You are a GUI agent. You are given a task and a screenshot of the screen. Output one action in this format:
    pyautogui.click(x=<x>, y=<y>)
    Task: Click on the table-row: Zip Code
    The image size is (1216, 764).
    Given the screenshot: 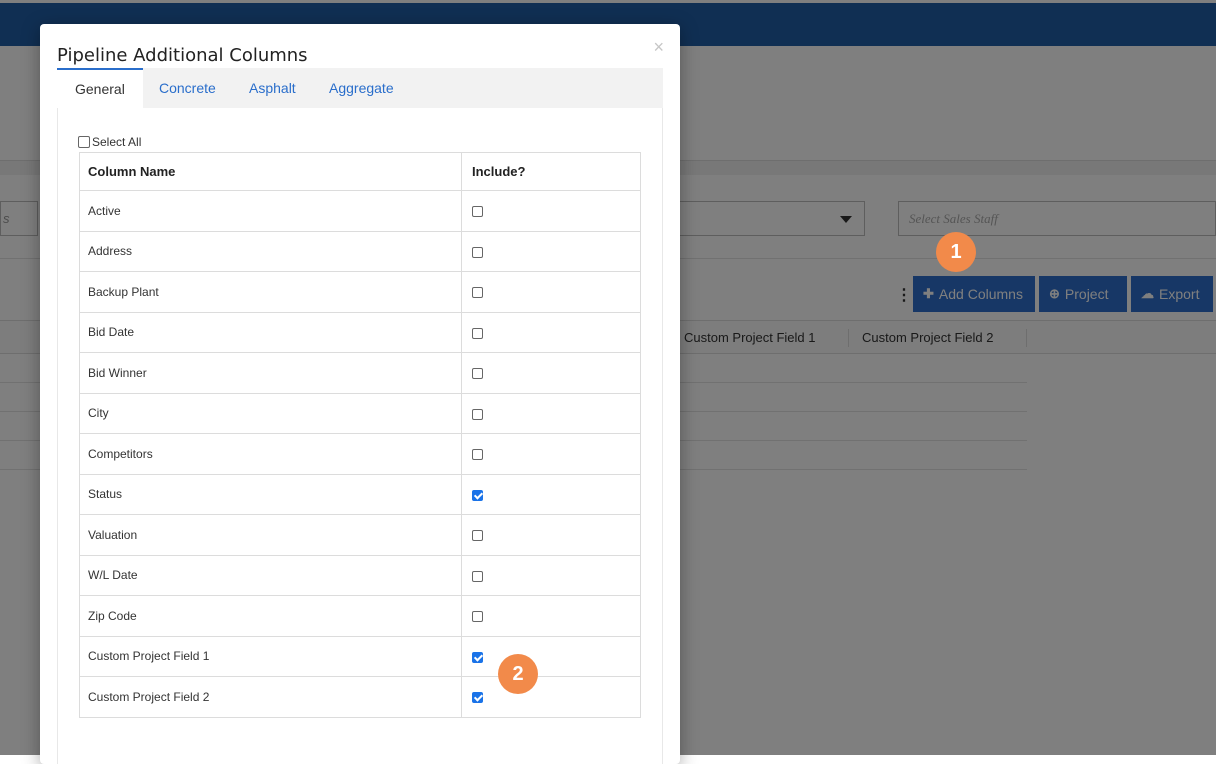 What is the action you would take?
    pyautogui.click(x=360, y=616)
    